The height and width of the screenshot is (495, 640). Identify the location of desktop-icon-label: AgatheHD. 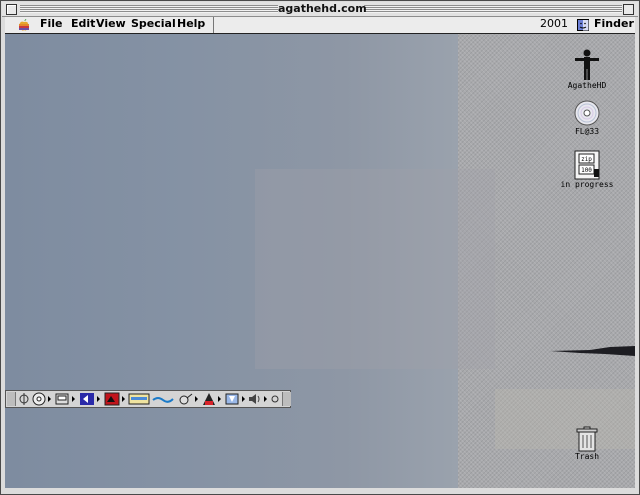
(587, 85).